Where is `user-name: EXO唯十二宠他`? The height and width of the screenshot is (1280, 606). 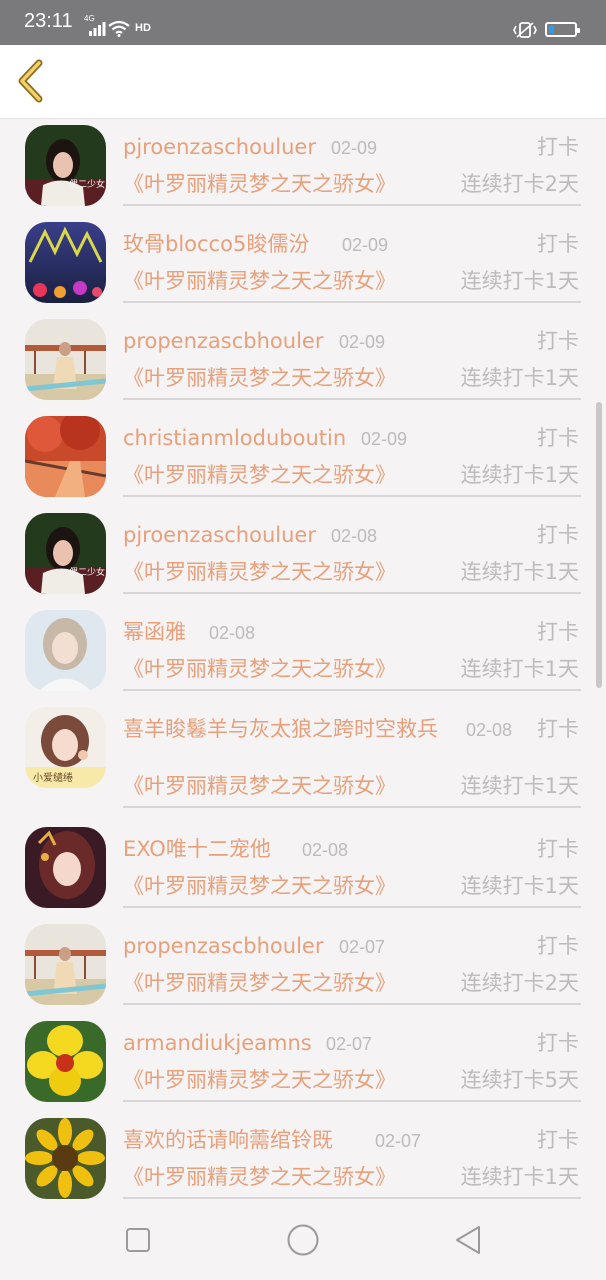 user-name: EXO唯十二宠他 is located at coordinates (197, 849).